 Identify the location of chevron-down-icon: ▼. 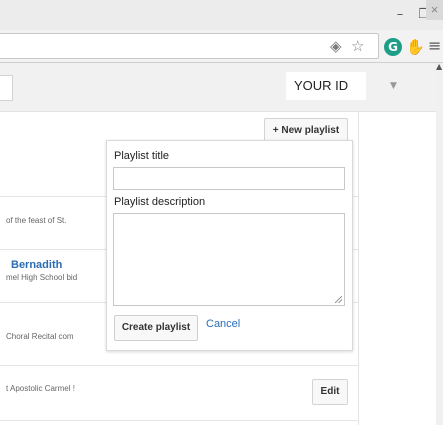
(393, 86).